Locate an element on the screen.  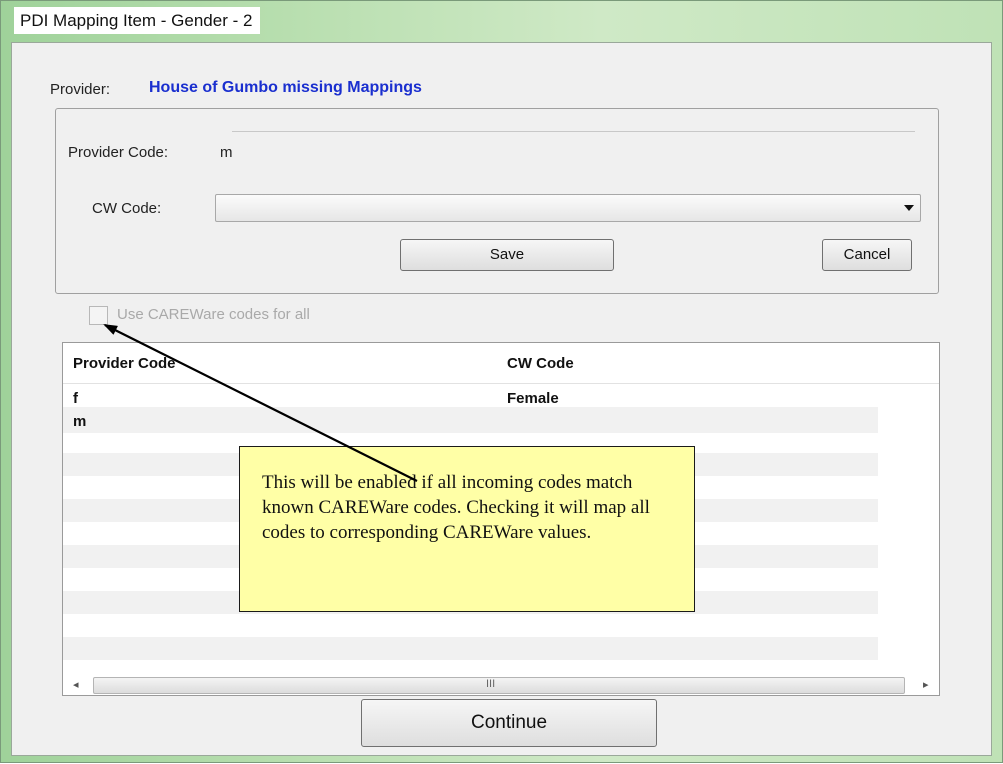
annotation-arrow is located at coordinates (260, 403).